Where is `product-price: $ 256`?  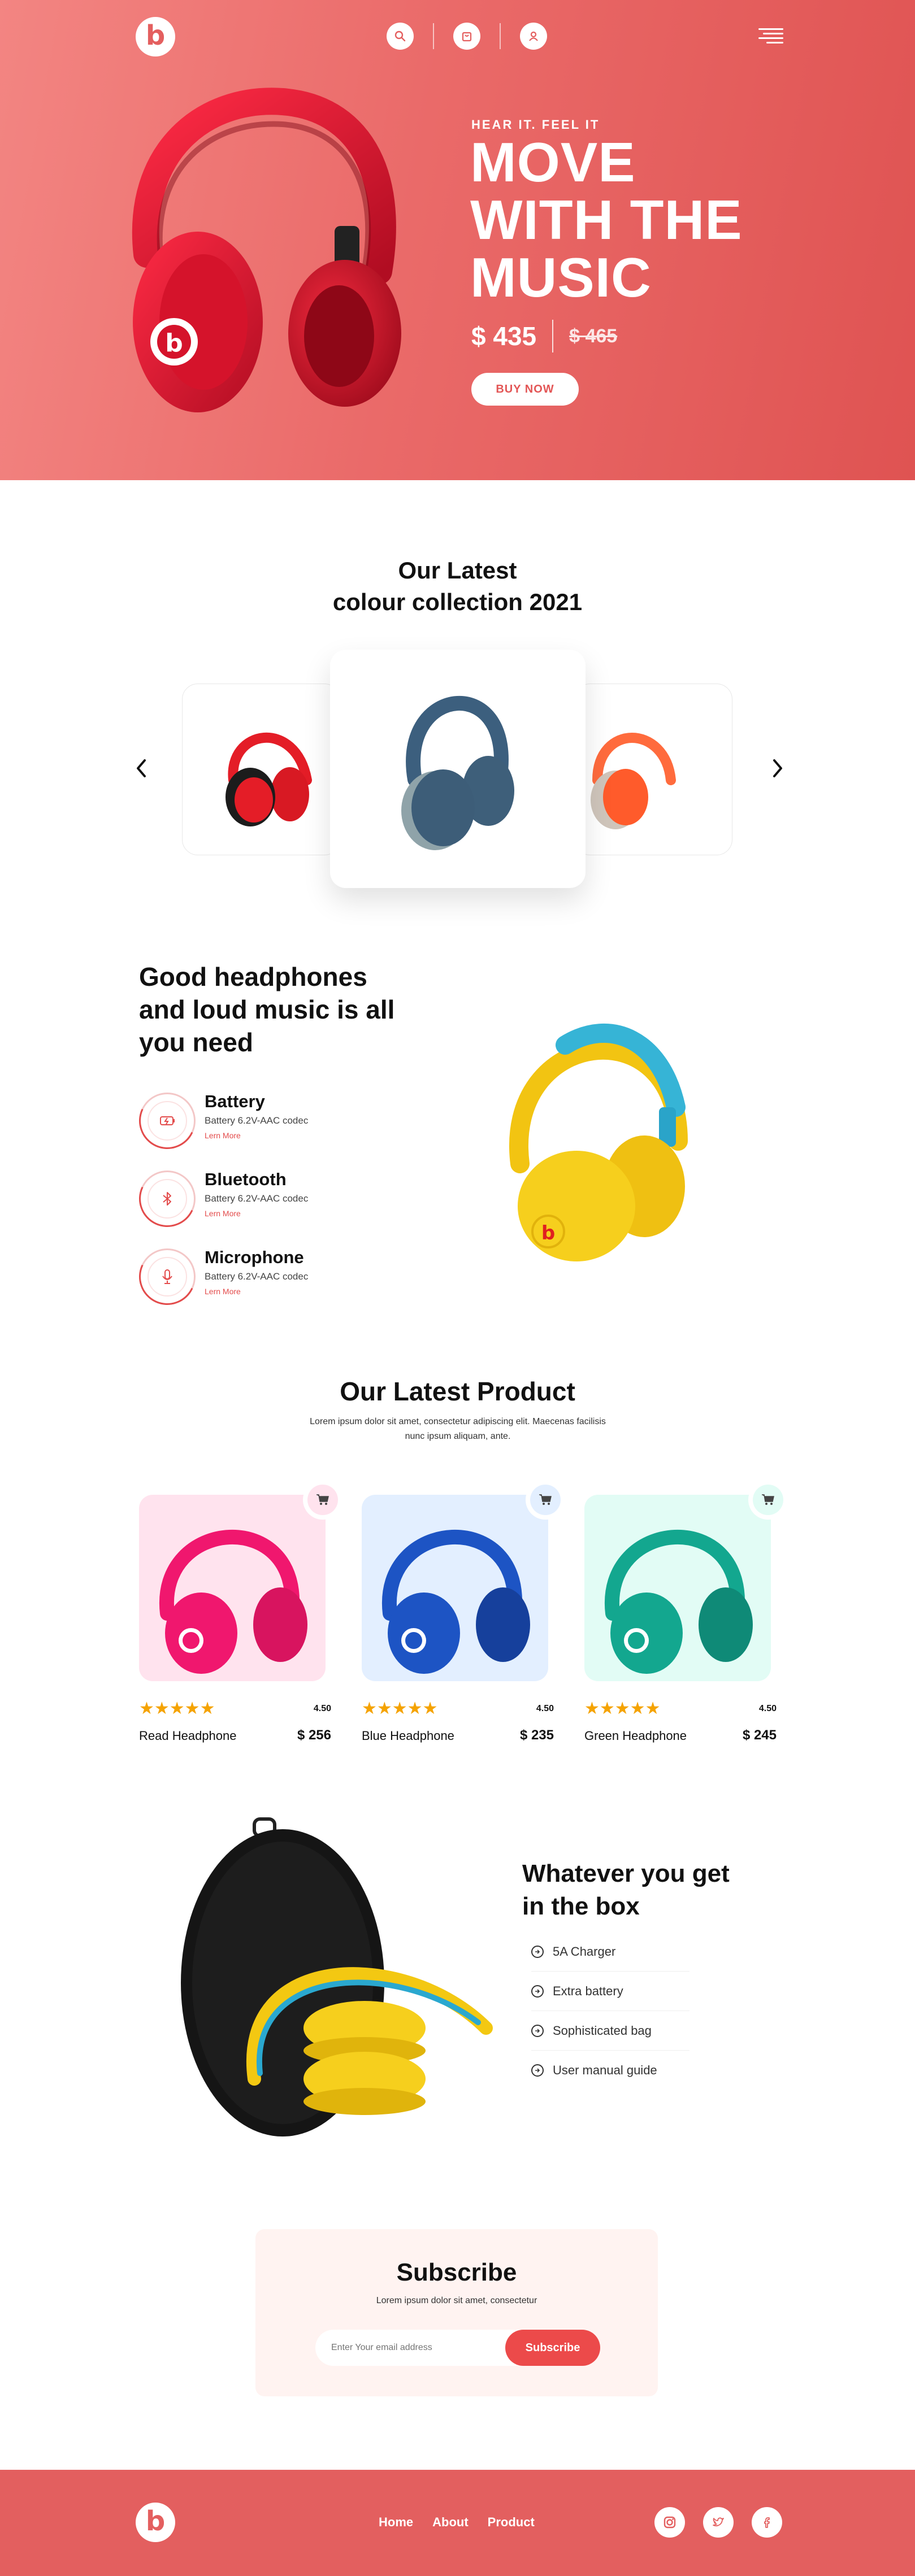
product-price: $ 256 is located at coordinates (314, 1735).